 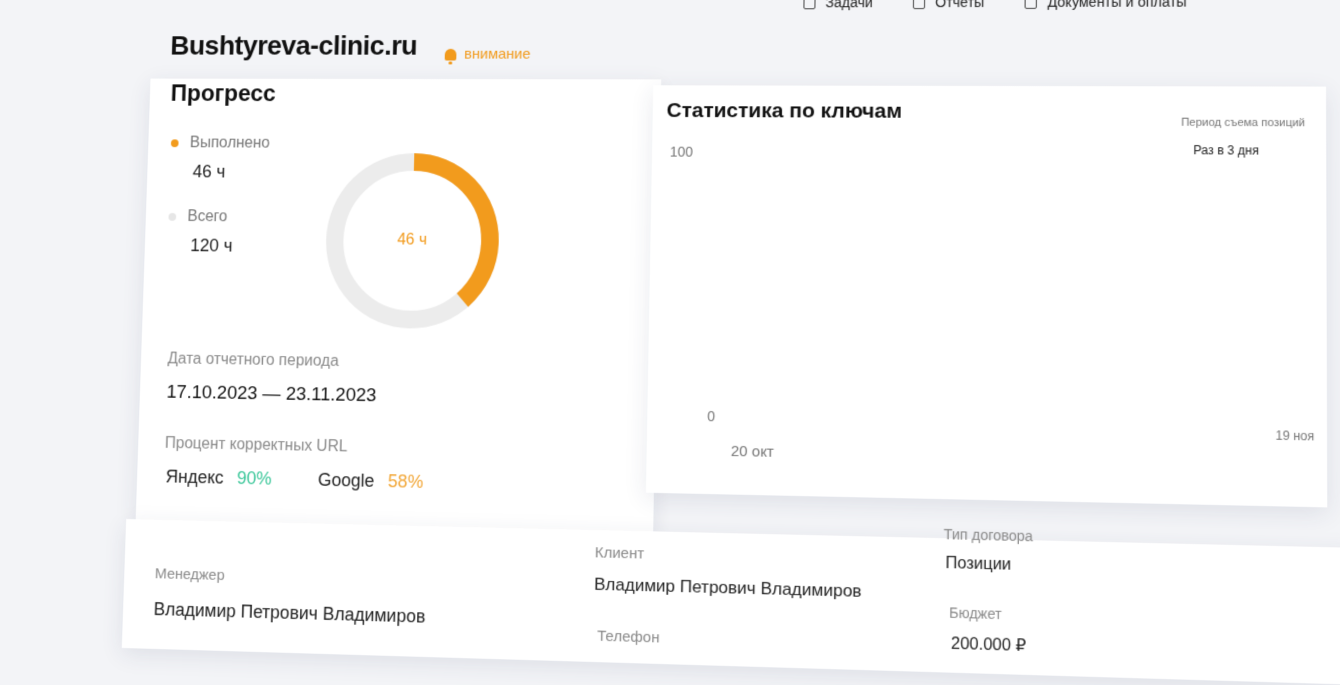 What do you see at coordinates (256, 445) in the screenshot?
I see `url-label: Процент корректных URL` at bounding box center [256, 445].